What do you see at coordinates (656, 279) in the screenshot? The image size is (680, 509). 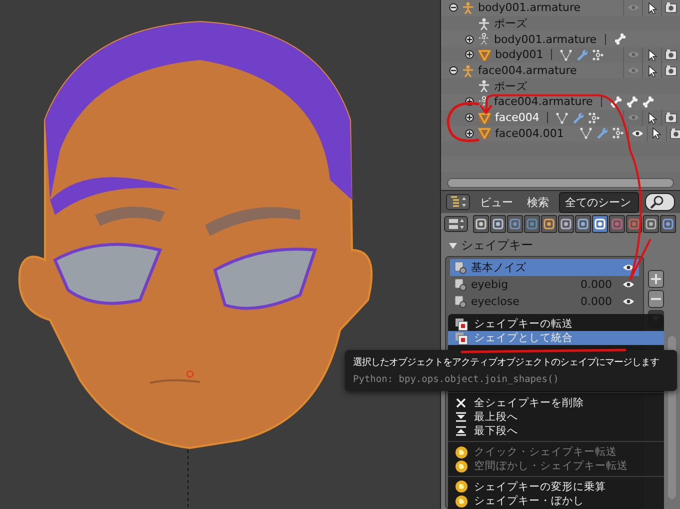 I see `add-button` at bounding box center [656, 279].